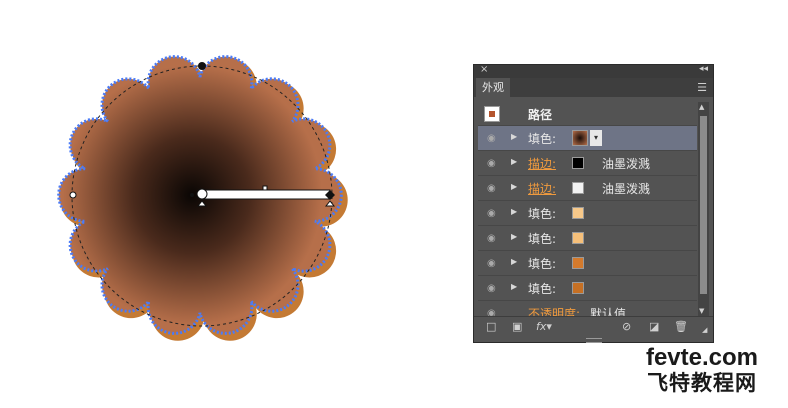  I want to click on opacity-row: ◉ 不透明度: 默认值, so click(587, 308).